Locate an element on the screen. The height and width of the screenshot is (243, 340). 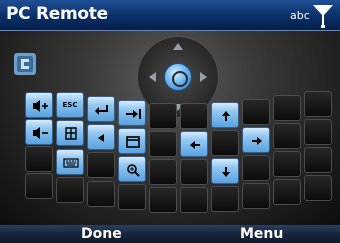
volume-down-key is located at coordinates (39, 132).